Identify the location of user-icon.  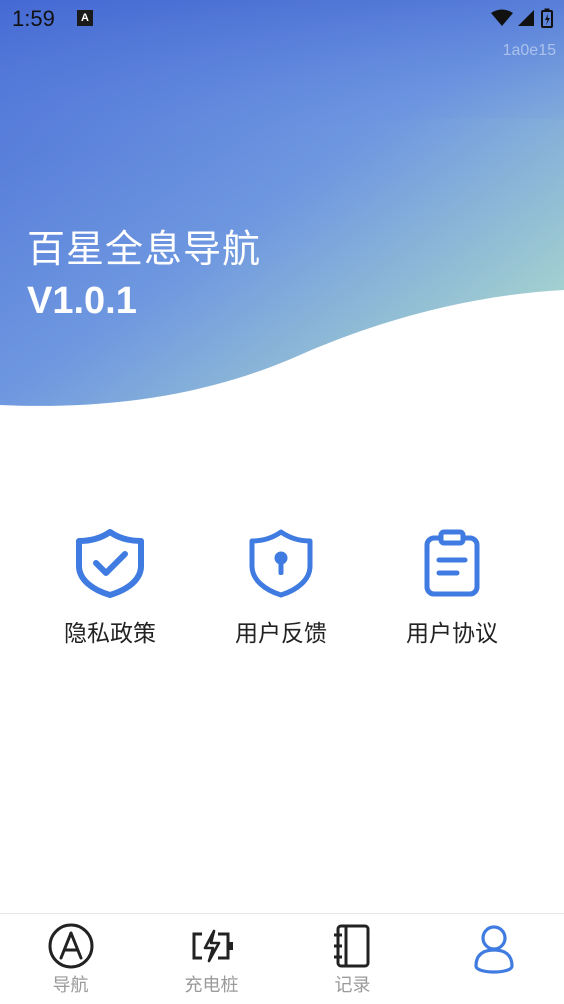
(493, 949).